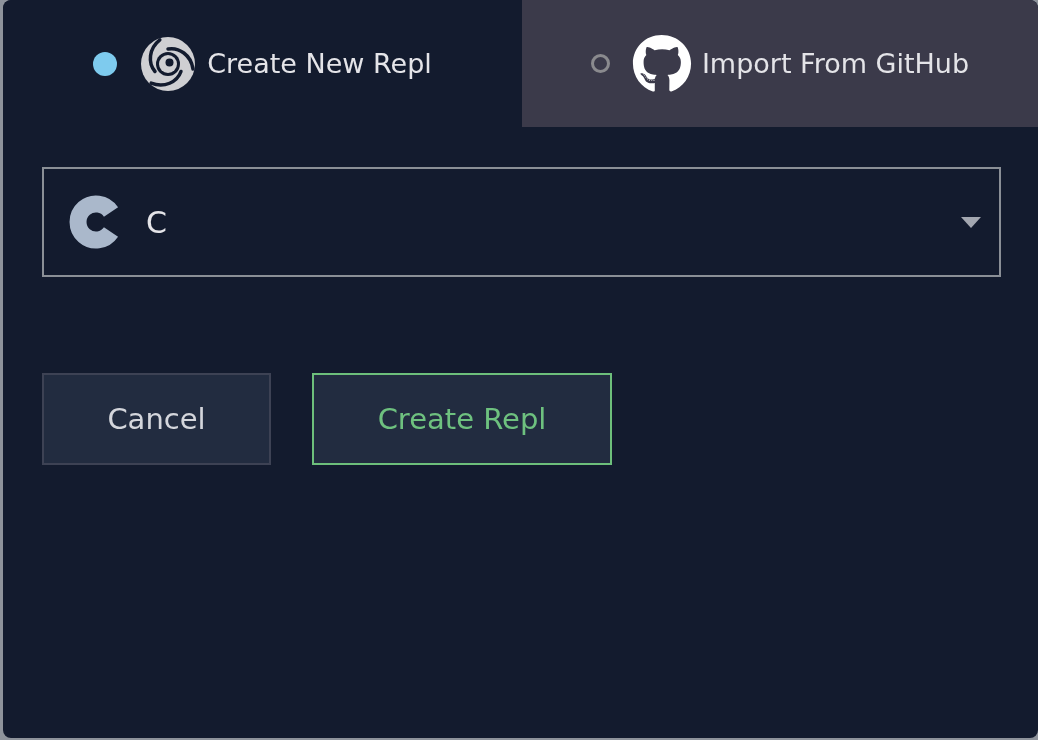 The image size is (1038, 740). What do you see at coordinates (971, 222) in the screenshot?
I see `caret-icon` at bounding box center [971, 222].